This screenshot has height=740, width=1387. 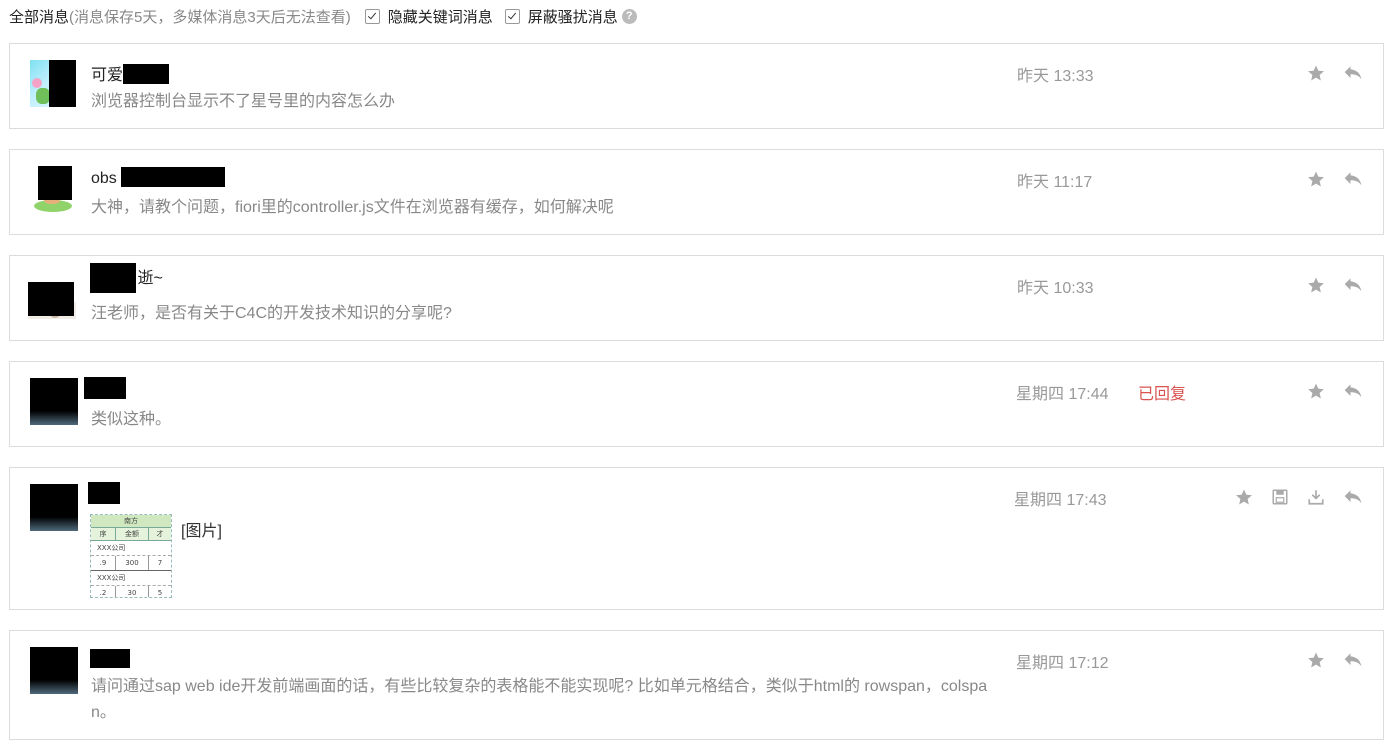 I want to click on sender-name: obs, so click(x=158, y=177).